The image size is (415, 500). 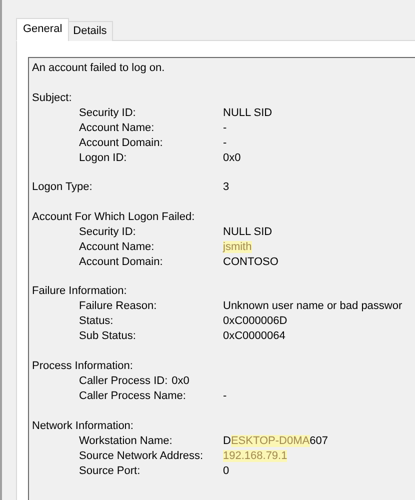 I want to click on intro-text: An account failed to log on., so click(x=98, y=68).